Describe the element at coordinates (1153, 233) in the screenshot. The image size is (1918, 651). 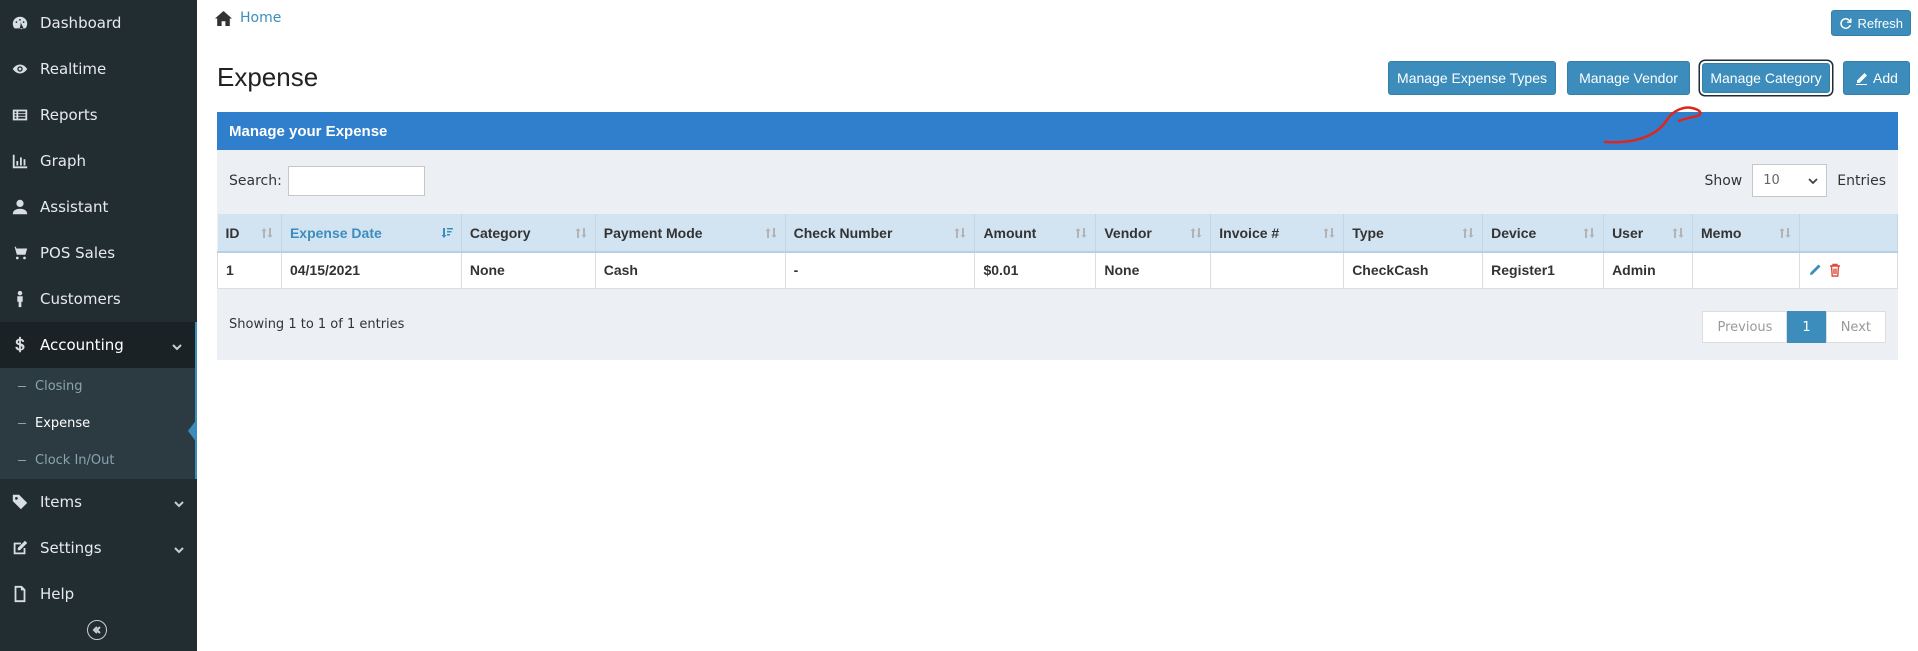
I see `column-header-vendor: Vendor` at that location.